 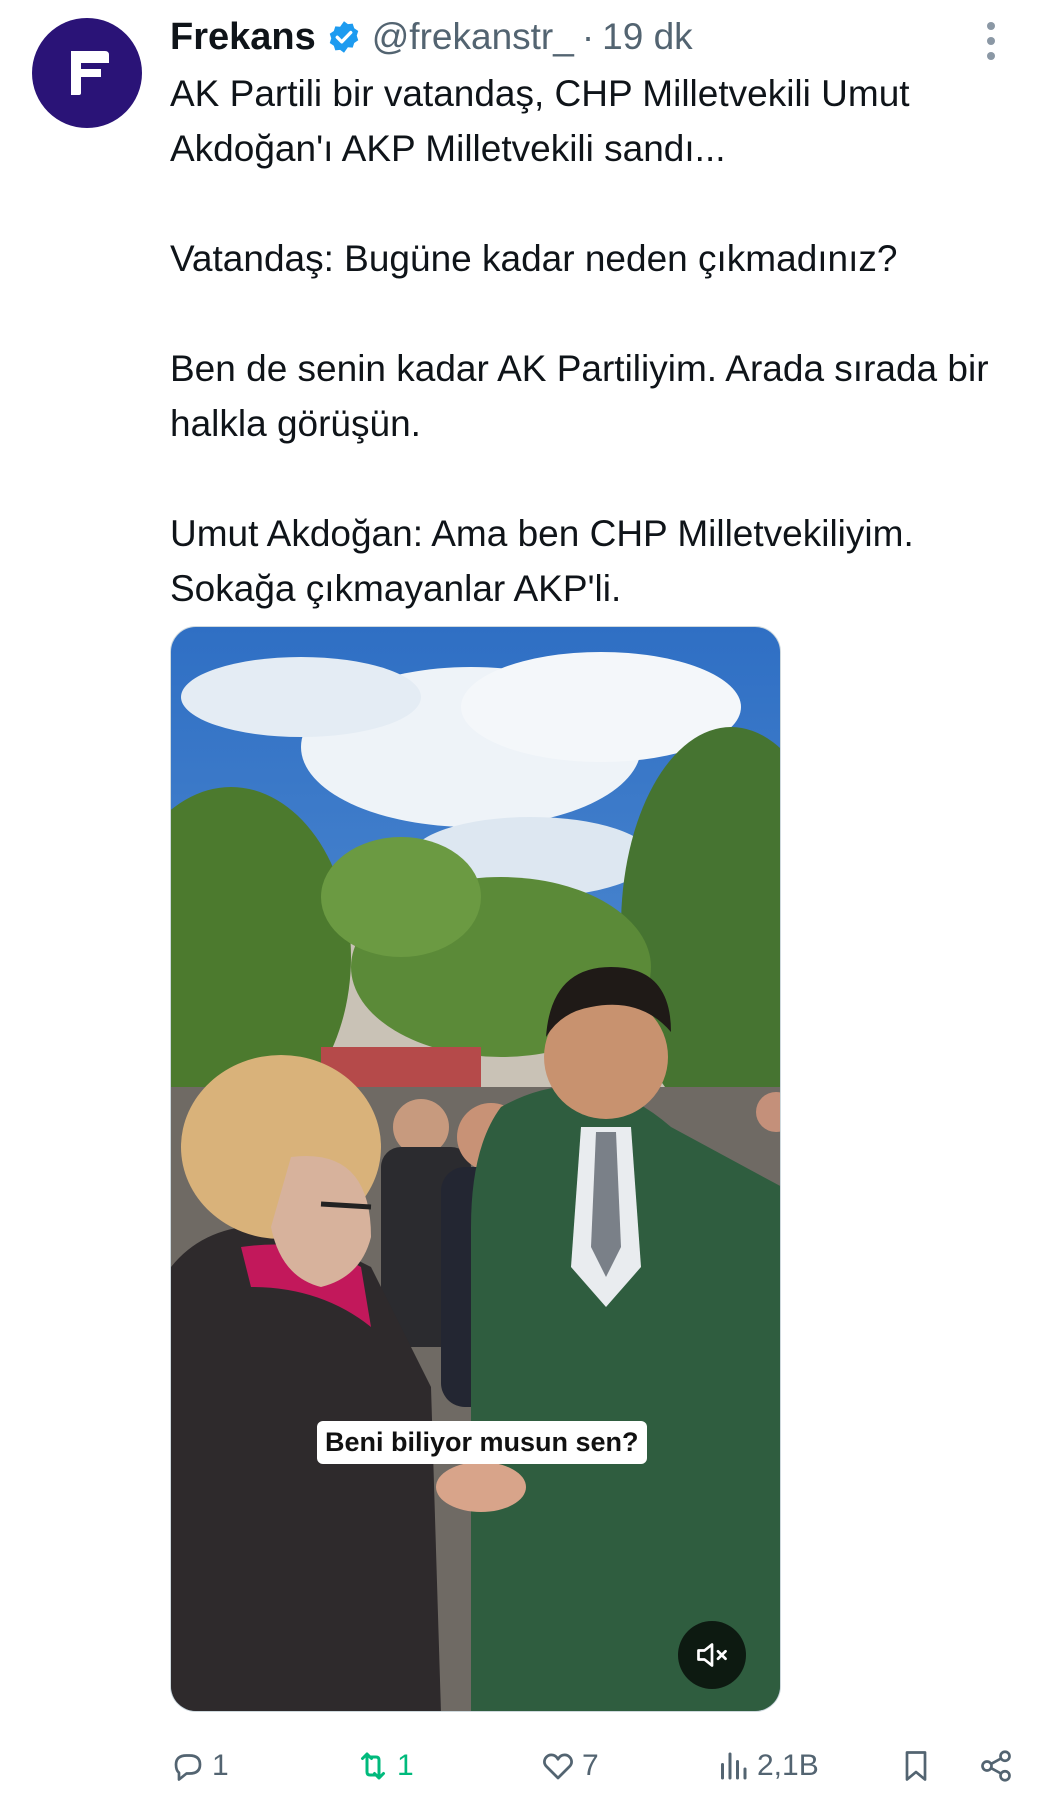 I want to click on reply-button: 1, so click(x=199, y=1766).